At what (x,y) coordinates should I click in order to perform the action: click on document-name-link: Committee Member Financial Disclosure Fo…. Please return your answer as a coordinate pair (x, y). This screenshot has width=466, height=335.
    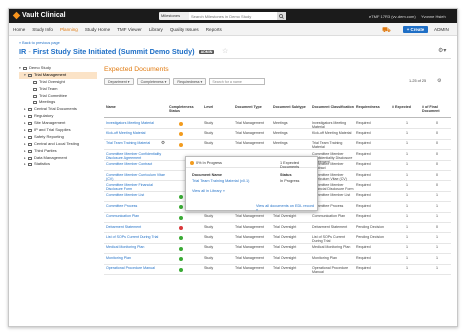
    Looking at the image, I should click on (136, 187).